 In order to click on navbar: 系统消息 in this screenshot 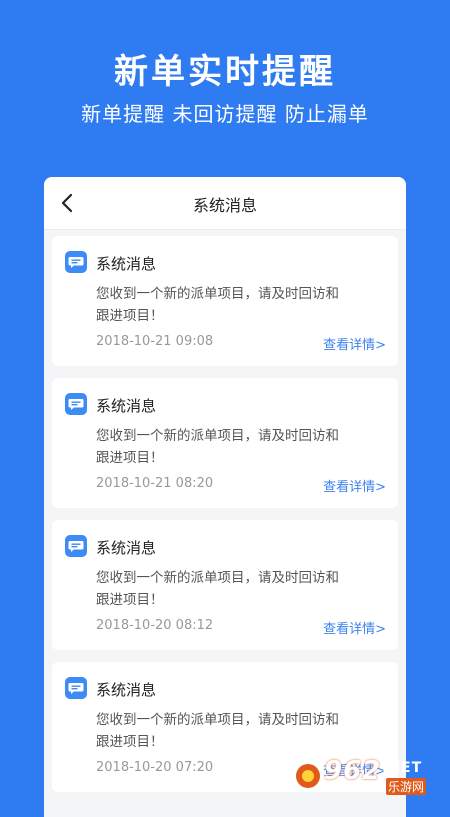, I will do `click(225, 203)`.